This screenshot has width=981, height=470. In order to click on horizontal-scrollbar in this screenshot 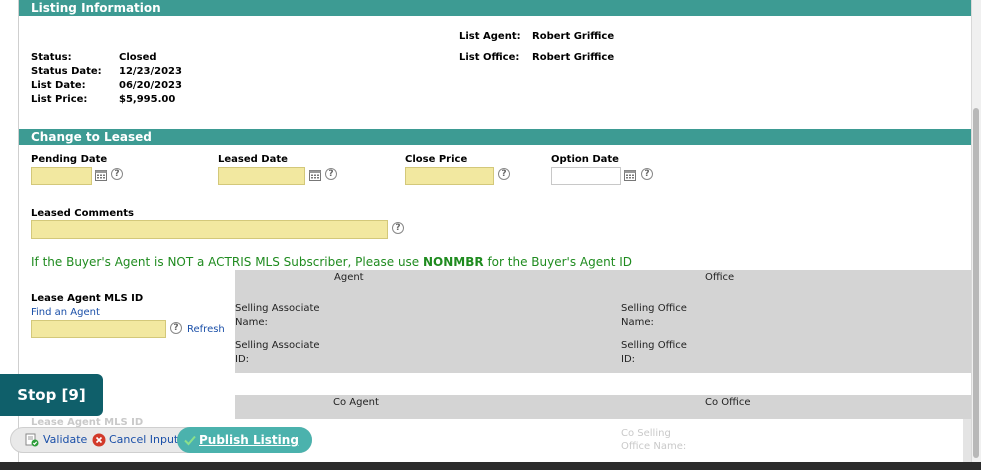, I will do `click(490, 466)`.